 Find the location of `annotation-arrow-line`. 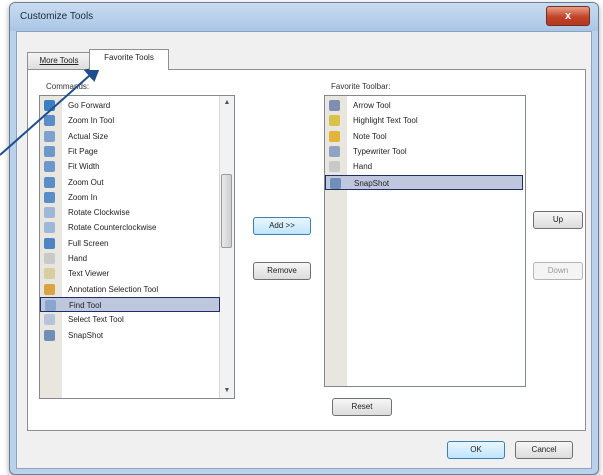

annotation-arrow-line is located at coordinates (50, 110).